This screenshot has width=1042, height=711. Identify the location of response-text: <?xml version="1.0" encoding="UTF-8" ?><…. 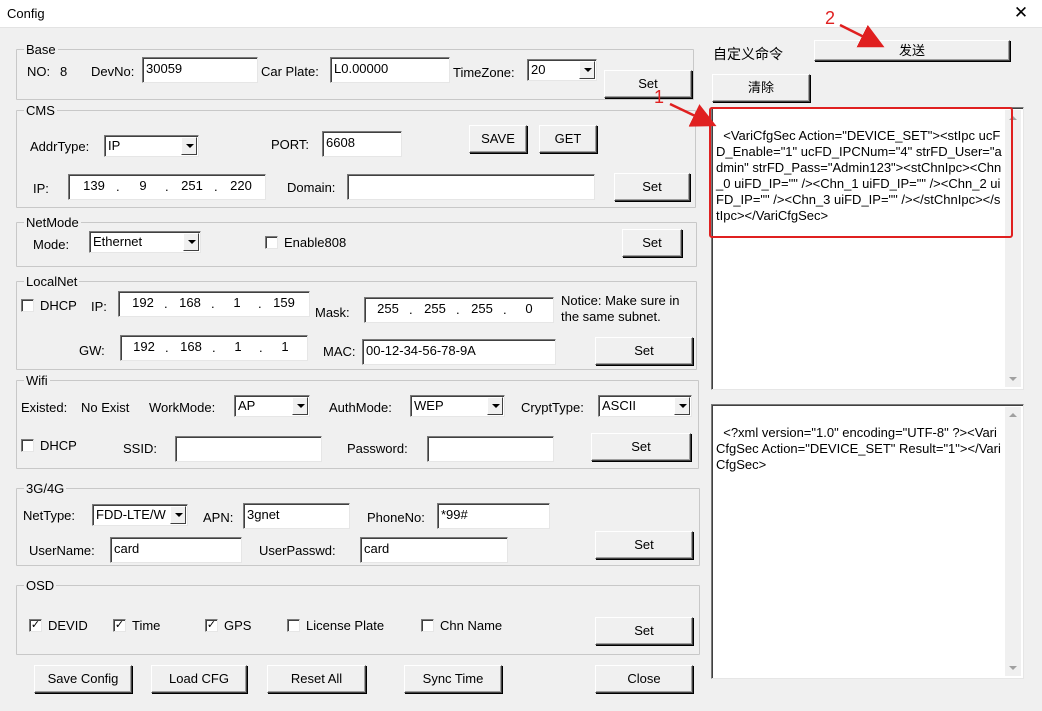
(858, 448).